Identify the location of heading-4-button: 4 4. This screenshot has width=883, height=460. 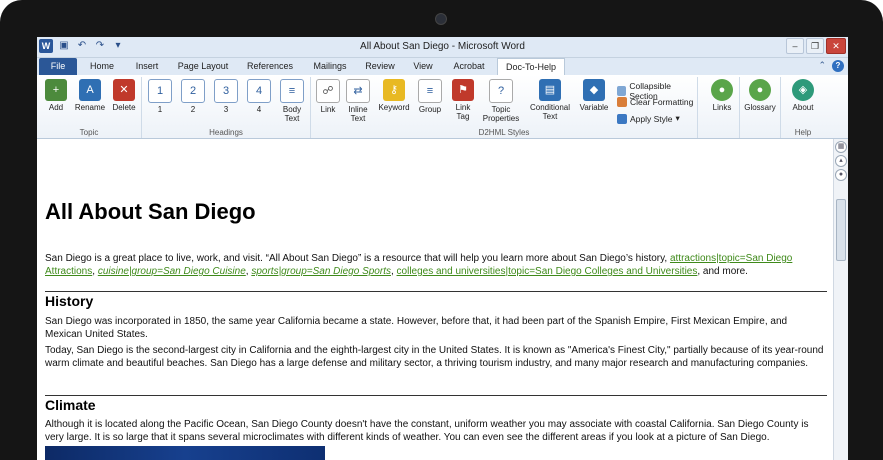
(259, 96).